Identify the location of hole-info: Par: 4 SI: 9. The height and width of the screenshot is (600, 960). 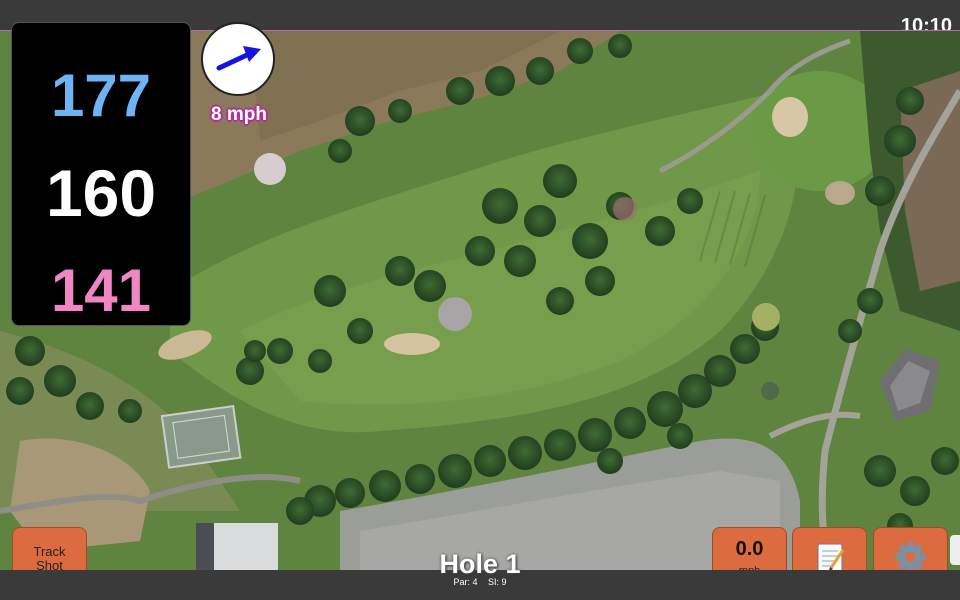
(480, 582).